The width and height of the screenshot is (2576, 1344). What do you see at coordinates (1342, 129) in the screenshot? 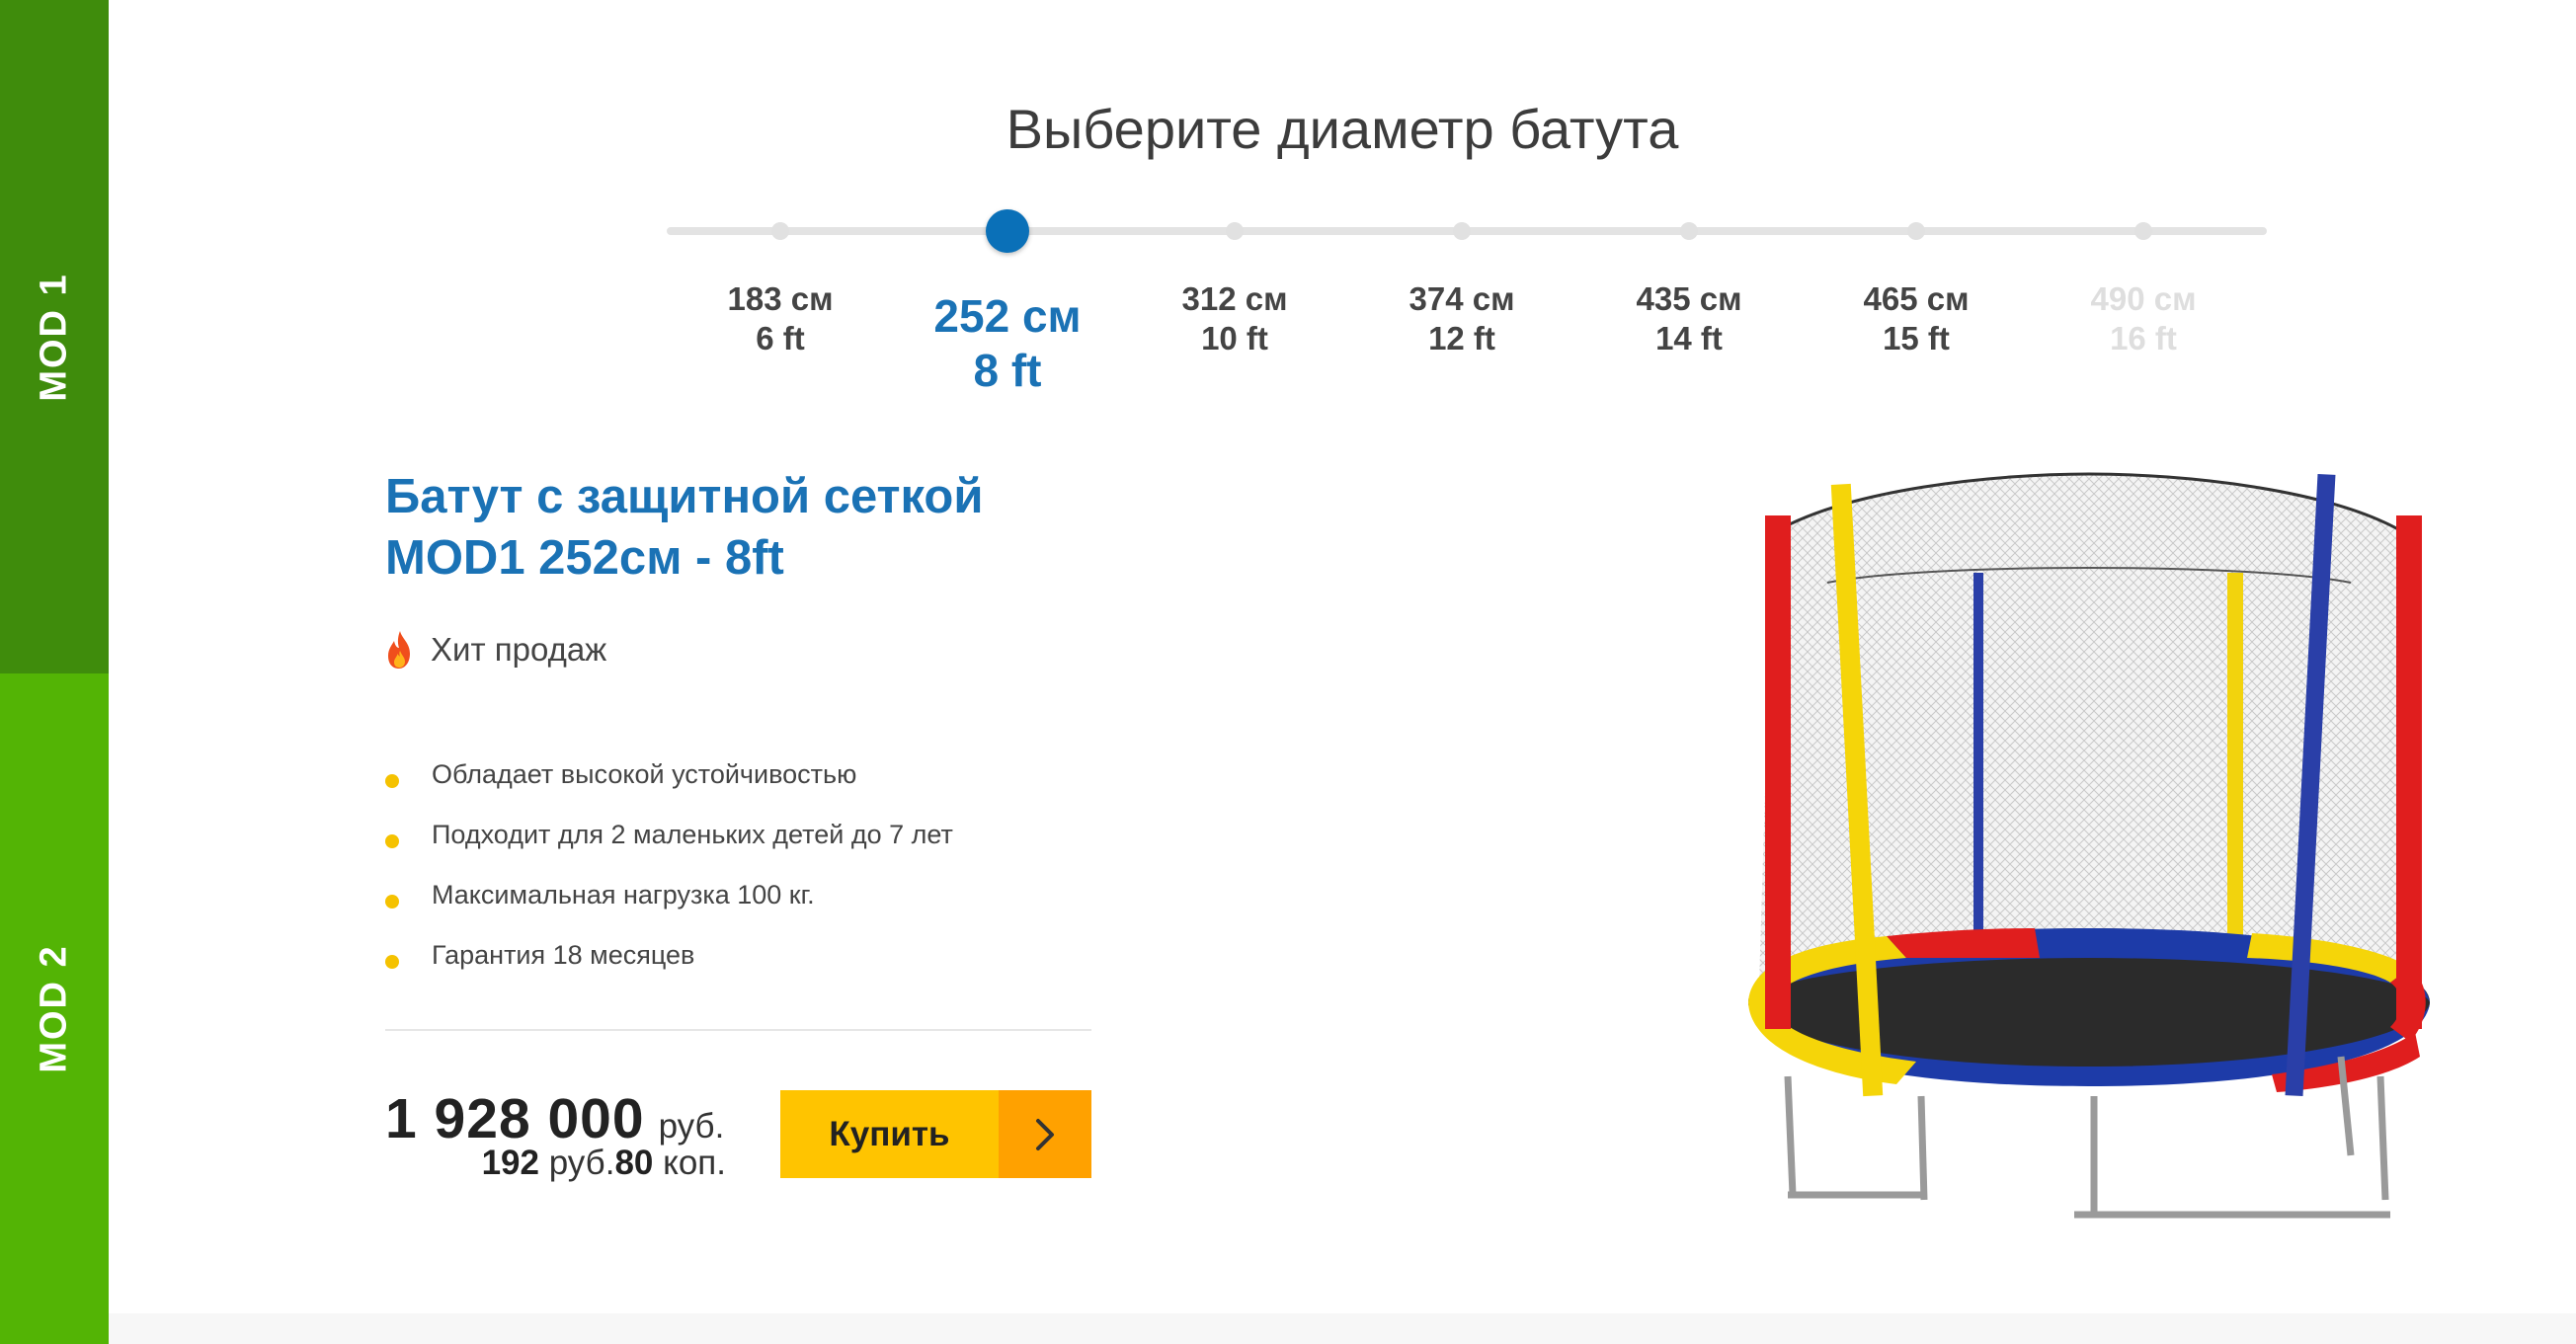
I see `page-title: Выберите диаметр батута` at bounding box center [1342, 129].